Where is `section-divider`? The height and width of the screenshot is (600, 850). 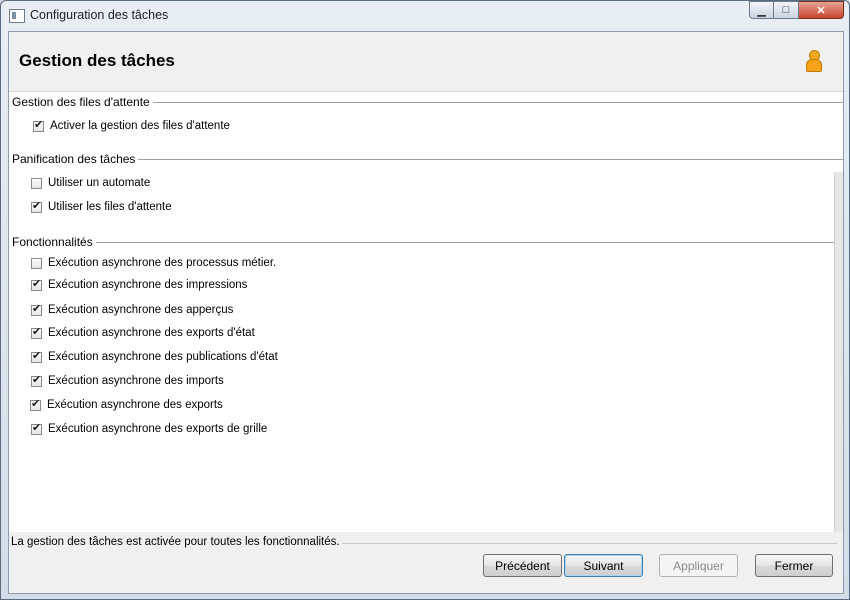
section-divider is located at coordinates (427, 242).